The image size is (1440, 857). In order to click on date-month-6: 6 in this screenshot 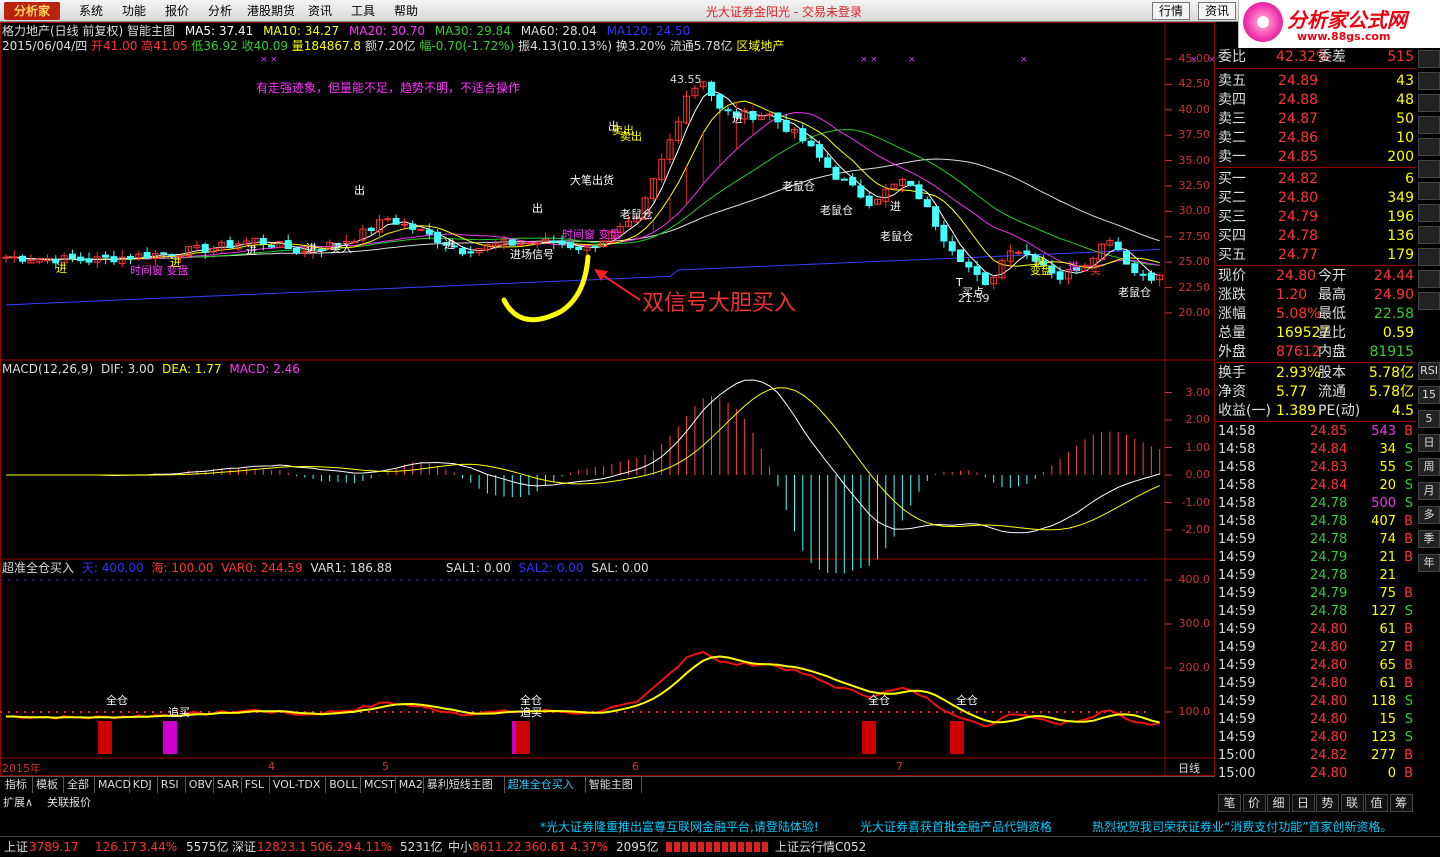, I will do `click(635, 766)`.